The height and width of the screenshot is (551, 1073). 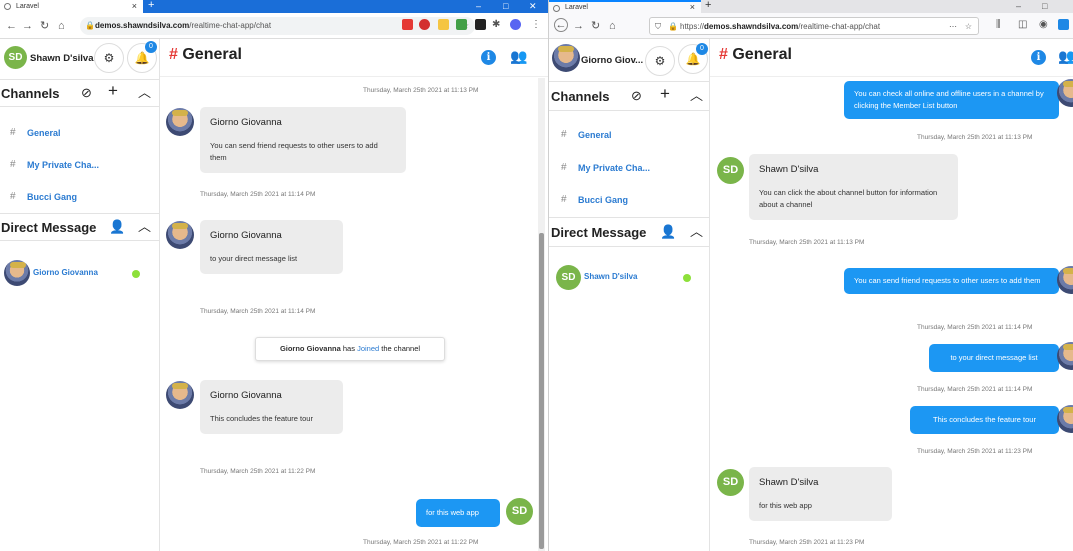 What do you see at coordinates (536, 25) in the screenshot?
I see `menu-icon: ⋮` at bounding box center [536, 25].